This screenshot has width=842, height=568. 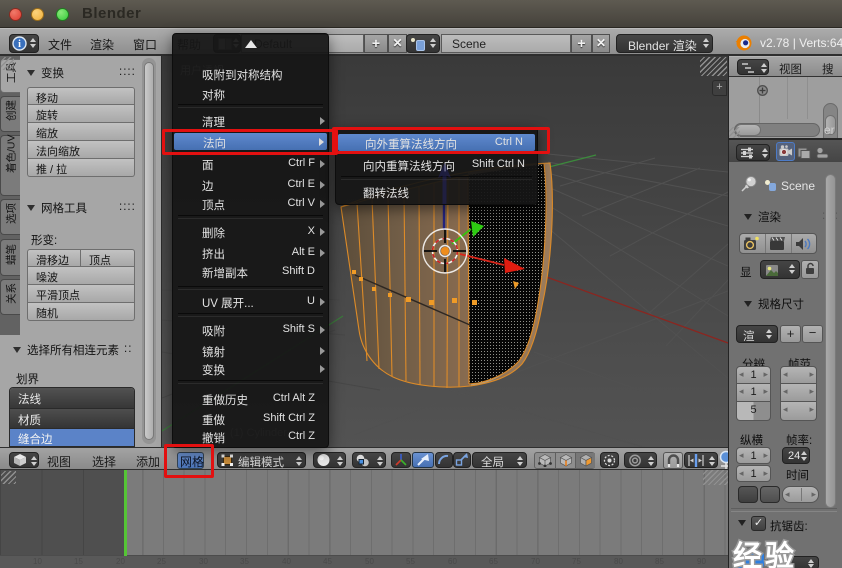 What do you see at coordinates (19, 44) in the screenshot?
I see `svg-text: i` at bounding box center [19, 44].